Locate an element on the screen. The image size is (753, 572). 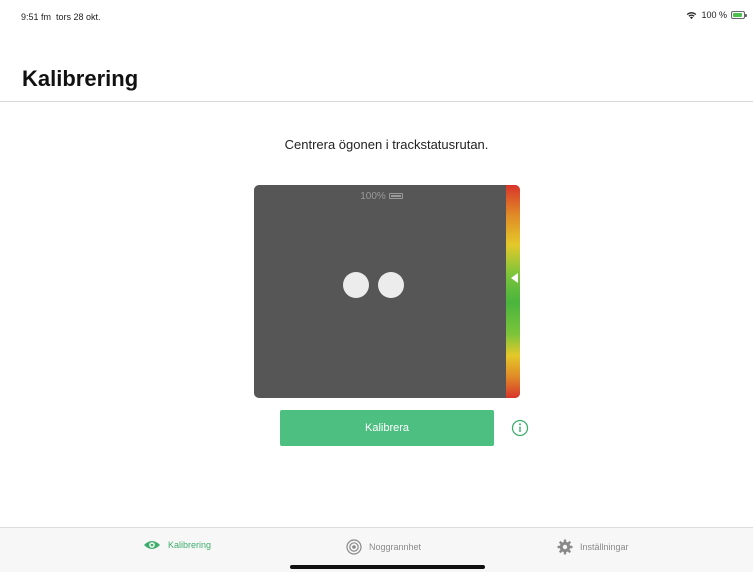
home-indicator is located at coordinates (387, 567).